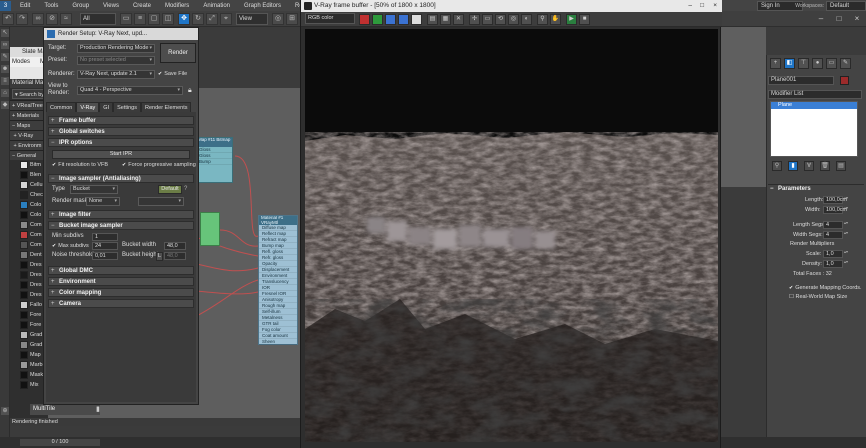  What do you see at coordinates (98, 19) in the screenshot?
I see `selection-filter-dropdown: All` at bounding box center [98, 19].